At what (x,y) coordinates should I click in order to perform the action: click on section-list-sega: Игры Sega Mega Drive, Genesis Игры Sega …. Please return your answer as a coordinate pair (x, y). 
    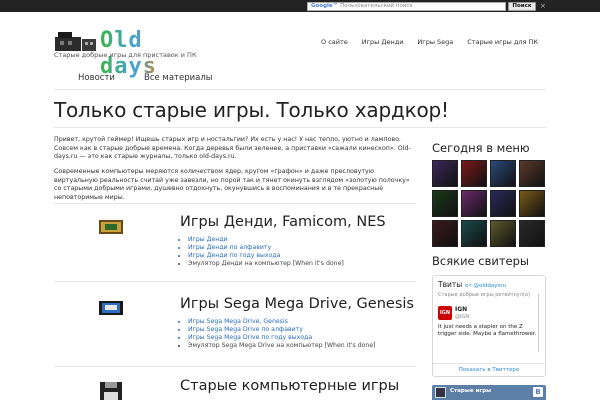
    Looking at the image, I should click on (282, 334).